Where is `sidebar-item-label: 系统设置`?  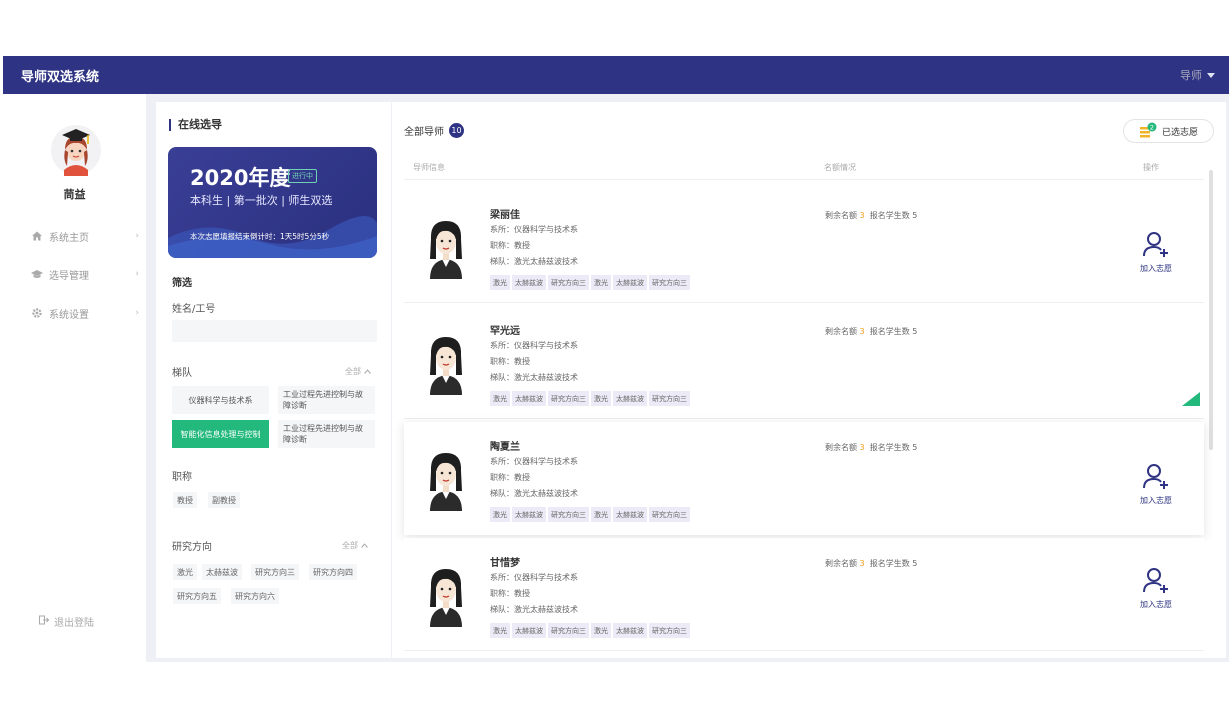
sidebar-item-label: 系统设置 is located at coordinates (69, 315).